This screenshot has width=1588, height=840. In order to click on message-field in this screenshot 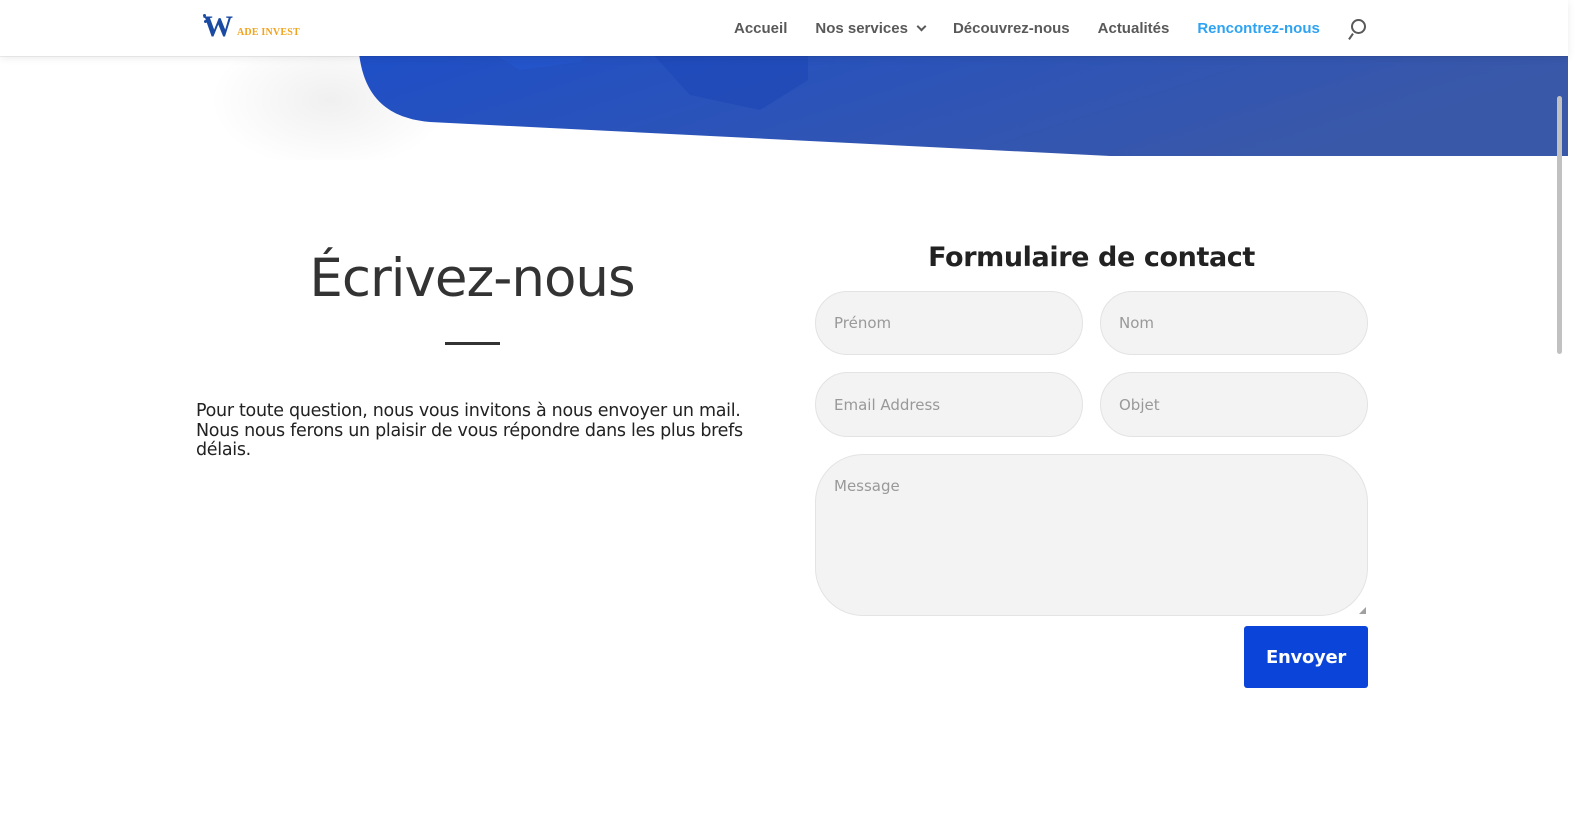, I will do `click(1091, 535)`.